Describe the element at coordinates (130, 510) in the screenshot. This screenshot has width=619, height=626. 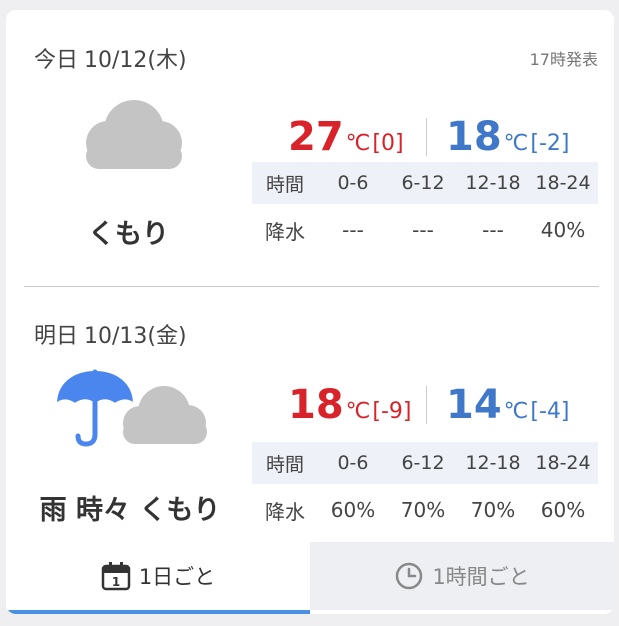
I see `weather-label: 雨 時々 くもり` at that location.